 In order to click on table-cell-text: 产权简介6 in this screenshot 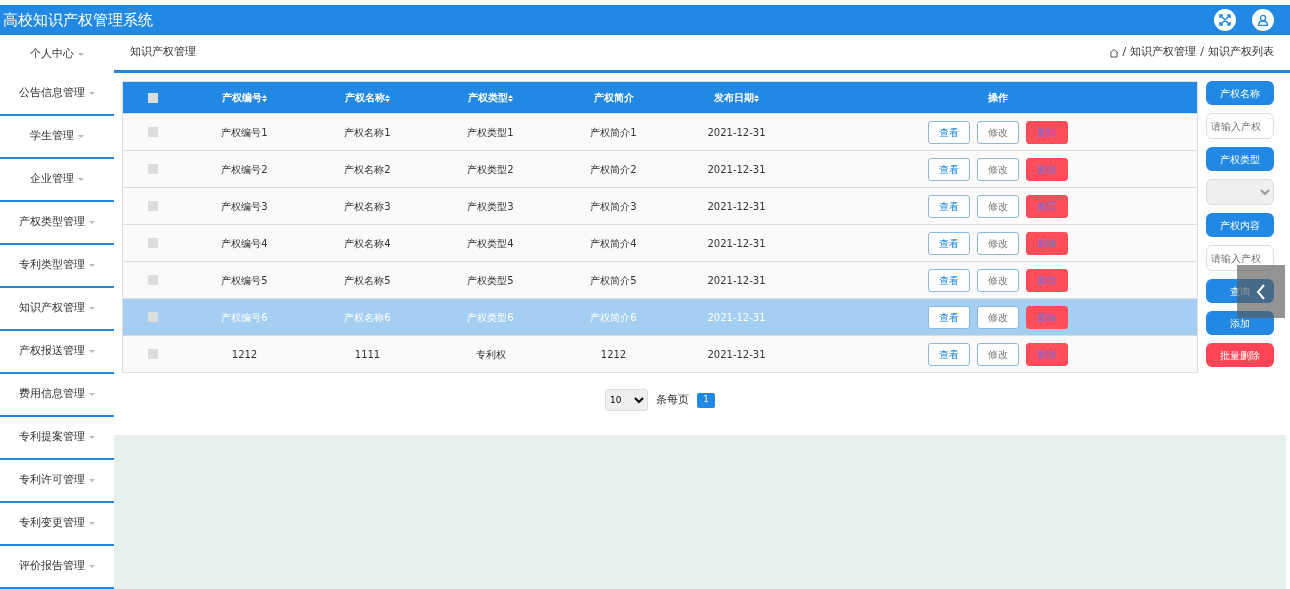, I will do `click(613, 317)`.